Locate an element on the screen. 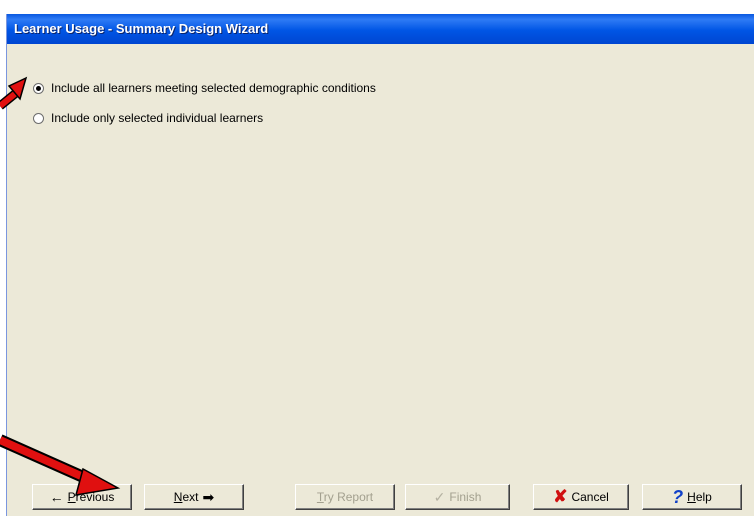  previous-button: ← Previous is located at coordinates (82, 497).